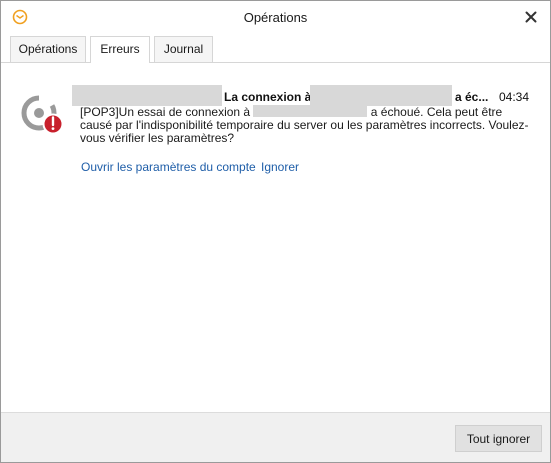 The image size is (551, 463). I want to click on open-account-settings-link: Ouvrir les paramètres du compte, so click(168, 167).